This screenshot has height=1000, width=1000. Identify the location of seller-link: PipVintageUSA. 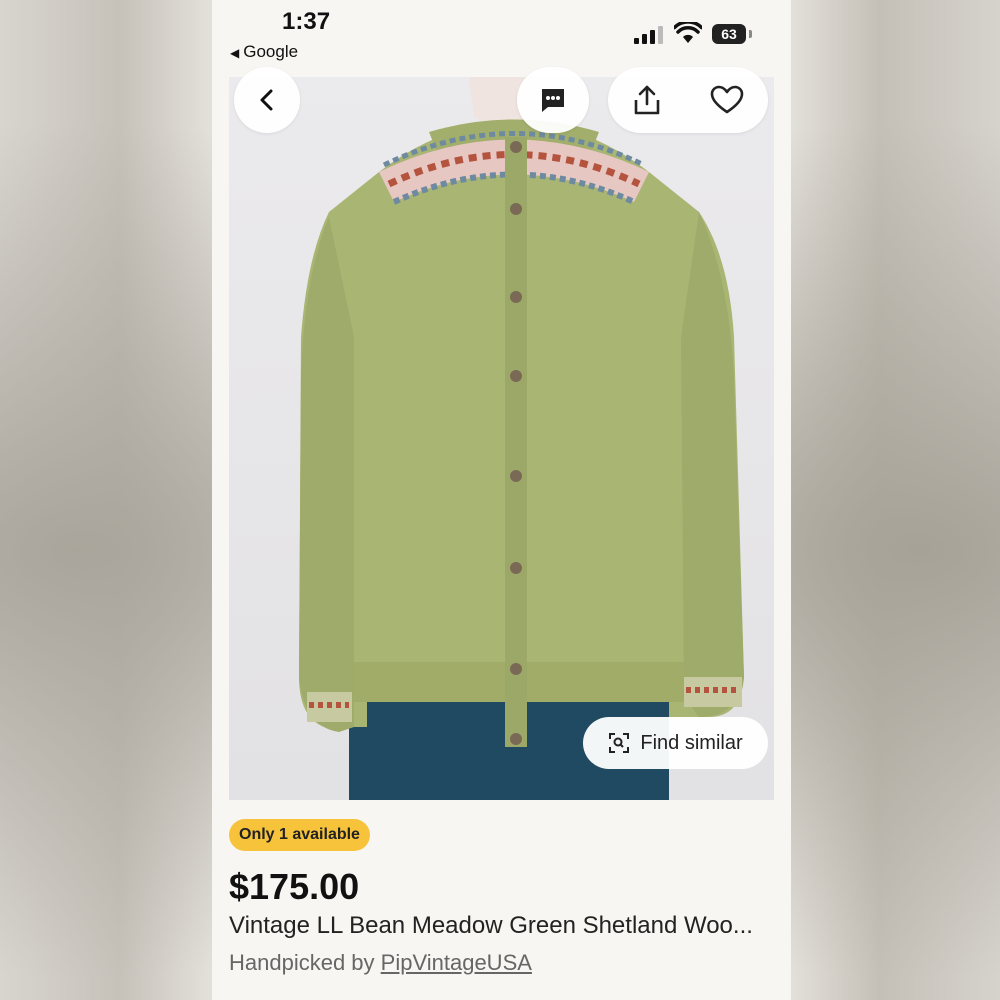
(456, 962).